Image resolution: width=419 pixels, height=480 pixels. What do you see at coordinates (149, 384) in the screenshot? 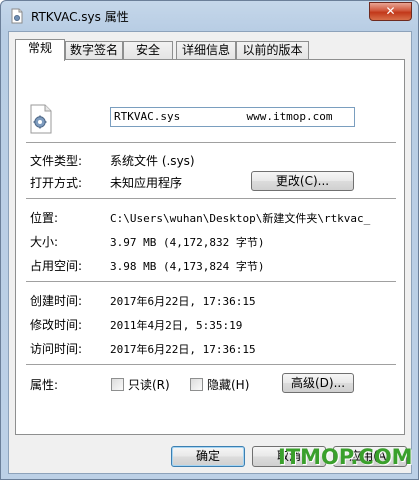
I see `readonly-label: 只读(R)` at bounding box center [149, 384].